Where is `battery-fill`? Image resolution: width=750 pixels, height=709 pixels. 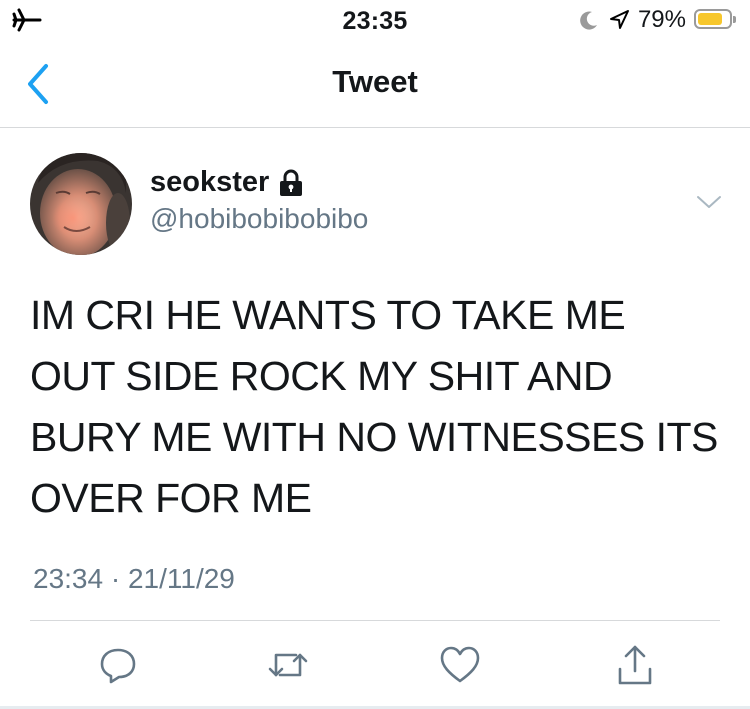 battery-fill is located at coordinates (710, 19).